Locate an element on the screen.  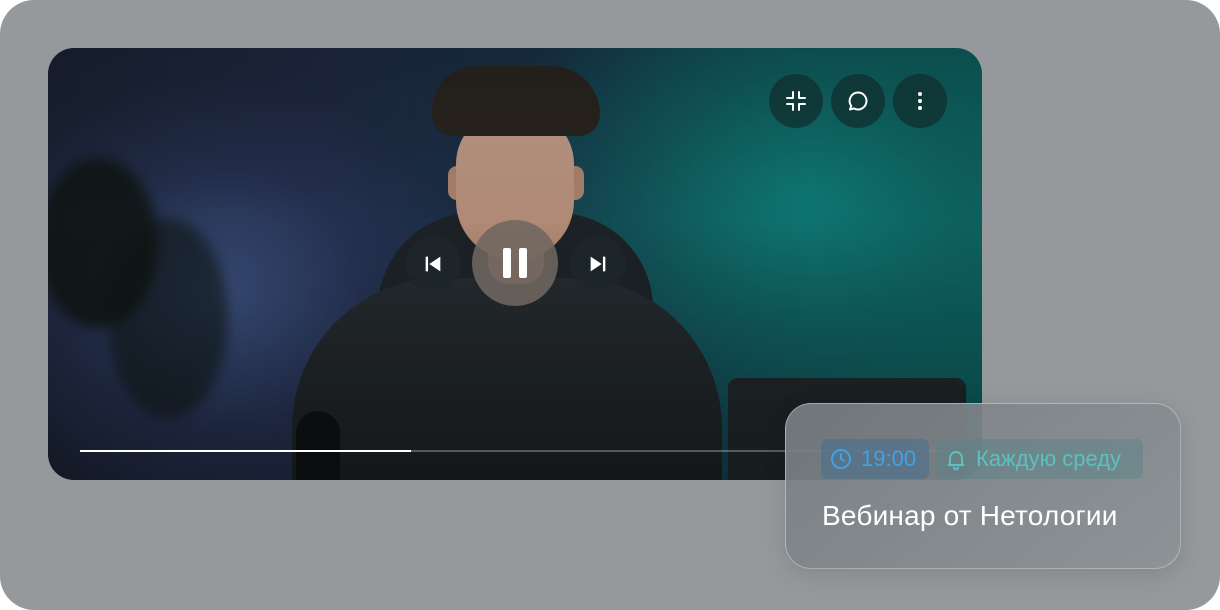
next-button is located at coordinates (598, 264).